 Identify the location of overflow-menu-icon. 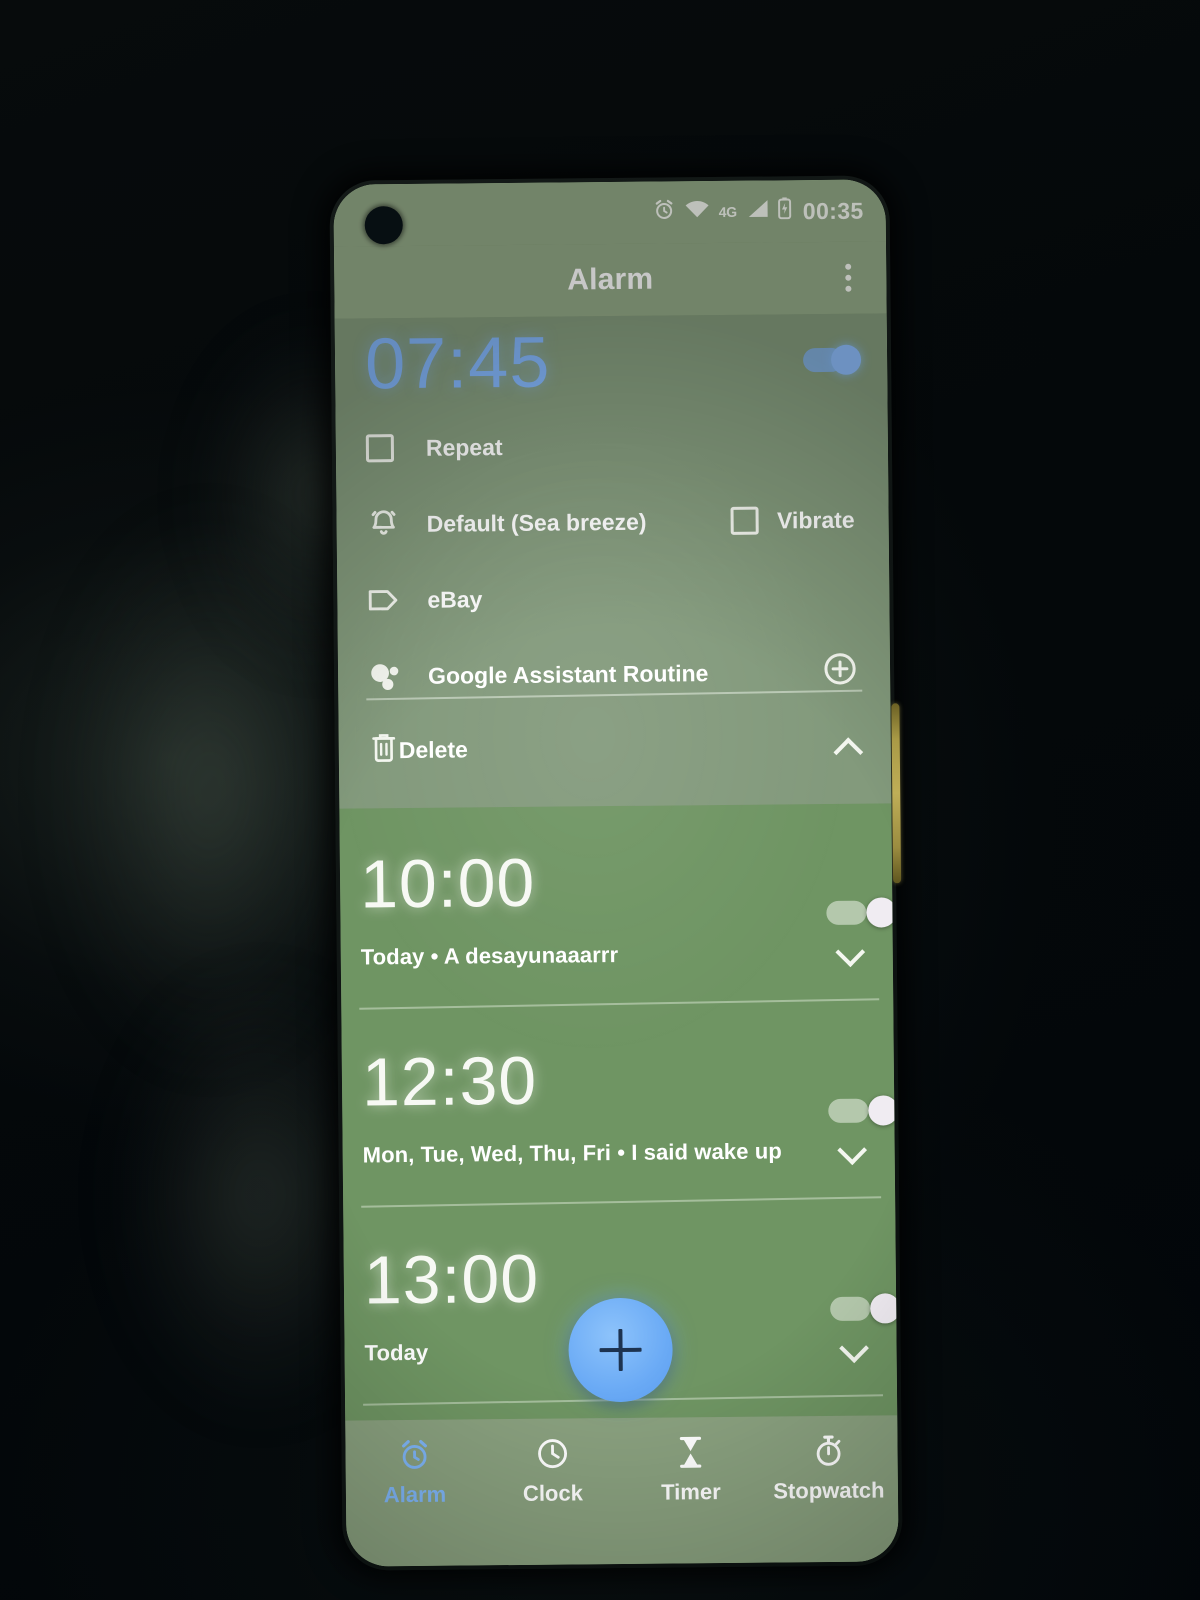
(848, 278).